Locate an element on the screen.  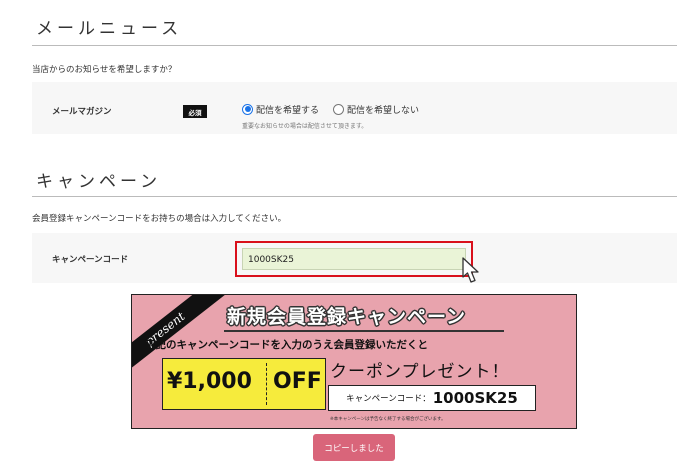
required-badge: 必須 is located at coordinates (195, 111).